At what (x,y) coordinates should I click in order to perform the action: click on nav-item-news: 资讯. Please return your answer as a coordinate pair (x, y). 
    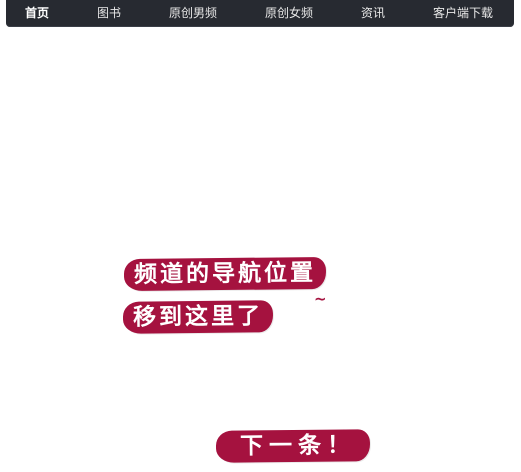
    Looking at the image, I should click on (373, 13).